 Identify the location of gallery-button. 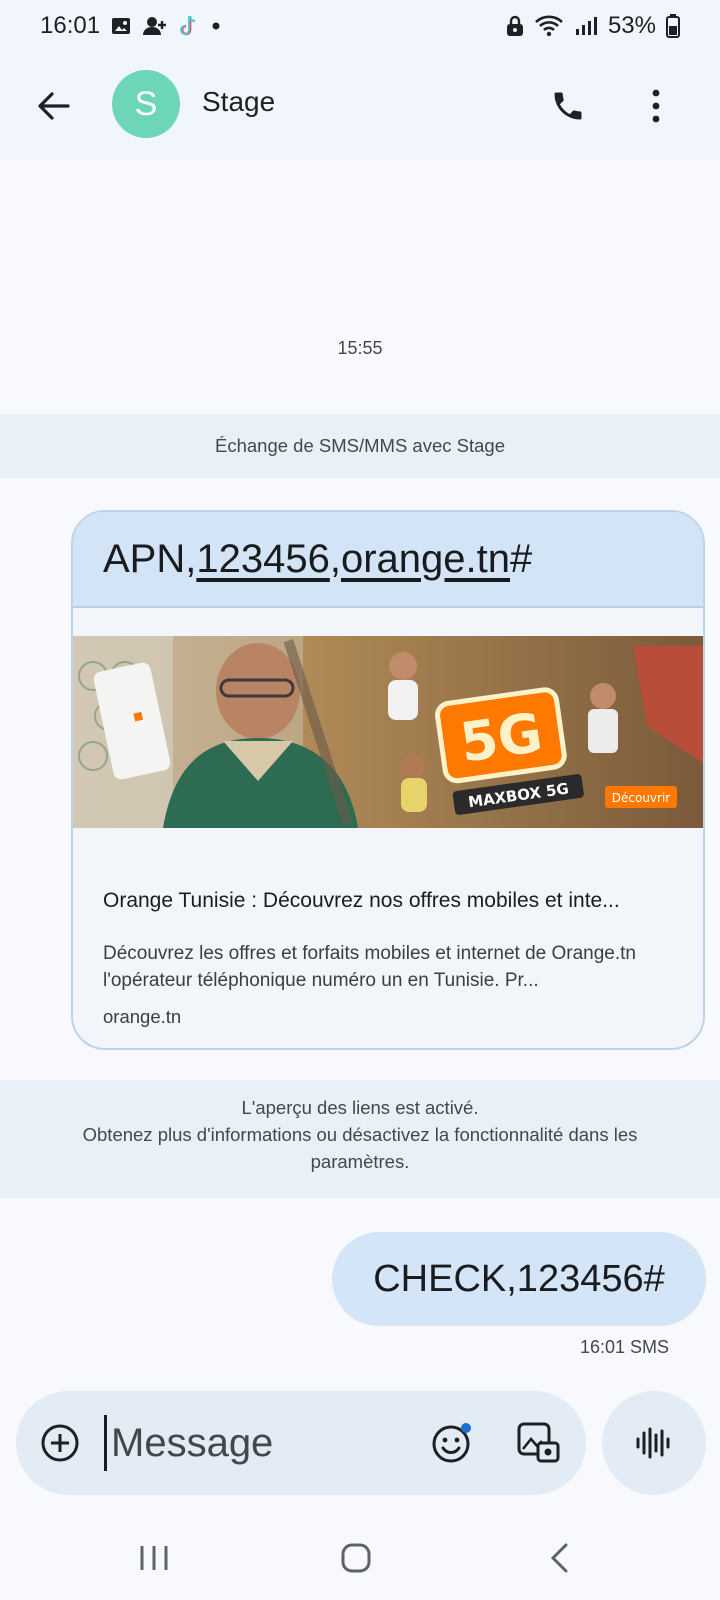
(538, 1443).